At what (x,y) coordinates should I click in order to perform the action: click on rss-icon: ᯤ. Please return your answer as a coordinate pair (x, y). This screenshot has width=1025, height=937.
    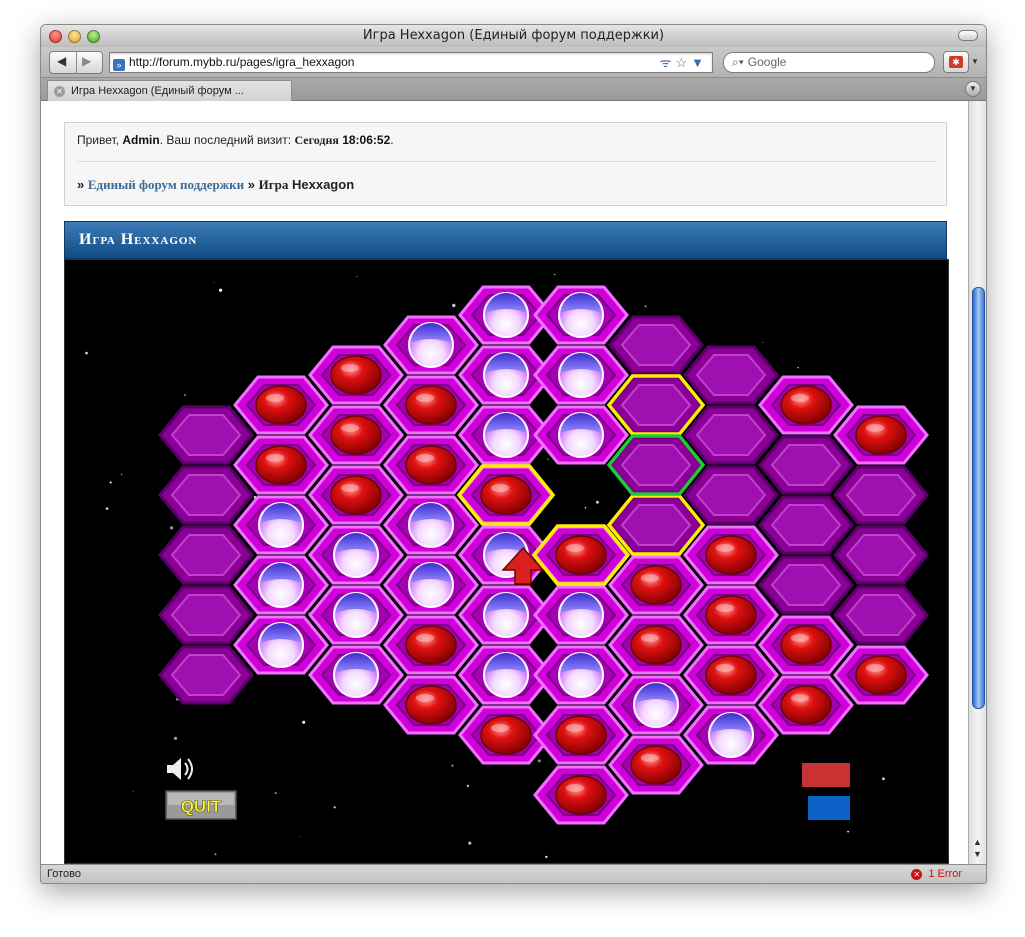
    Looking at the image, I should click on (668, 62).